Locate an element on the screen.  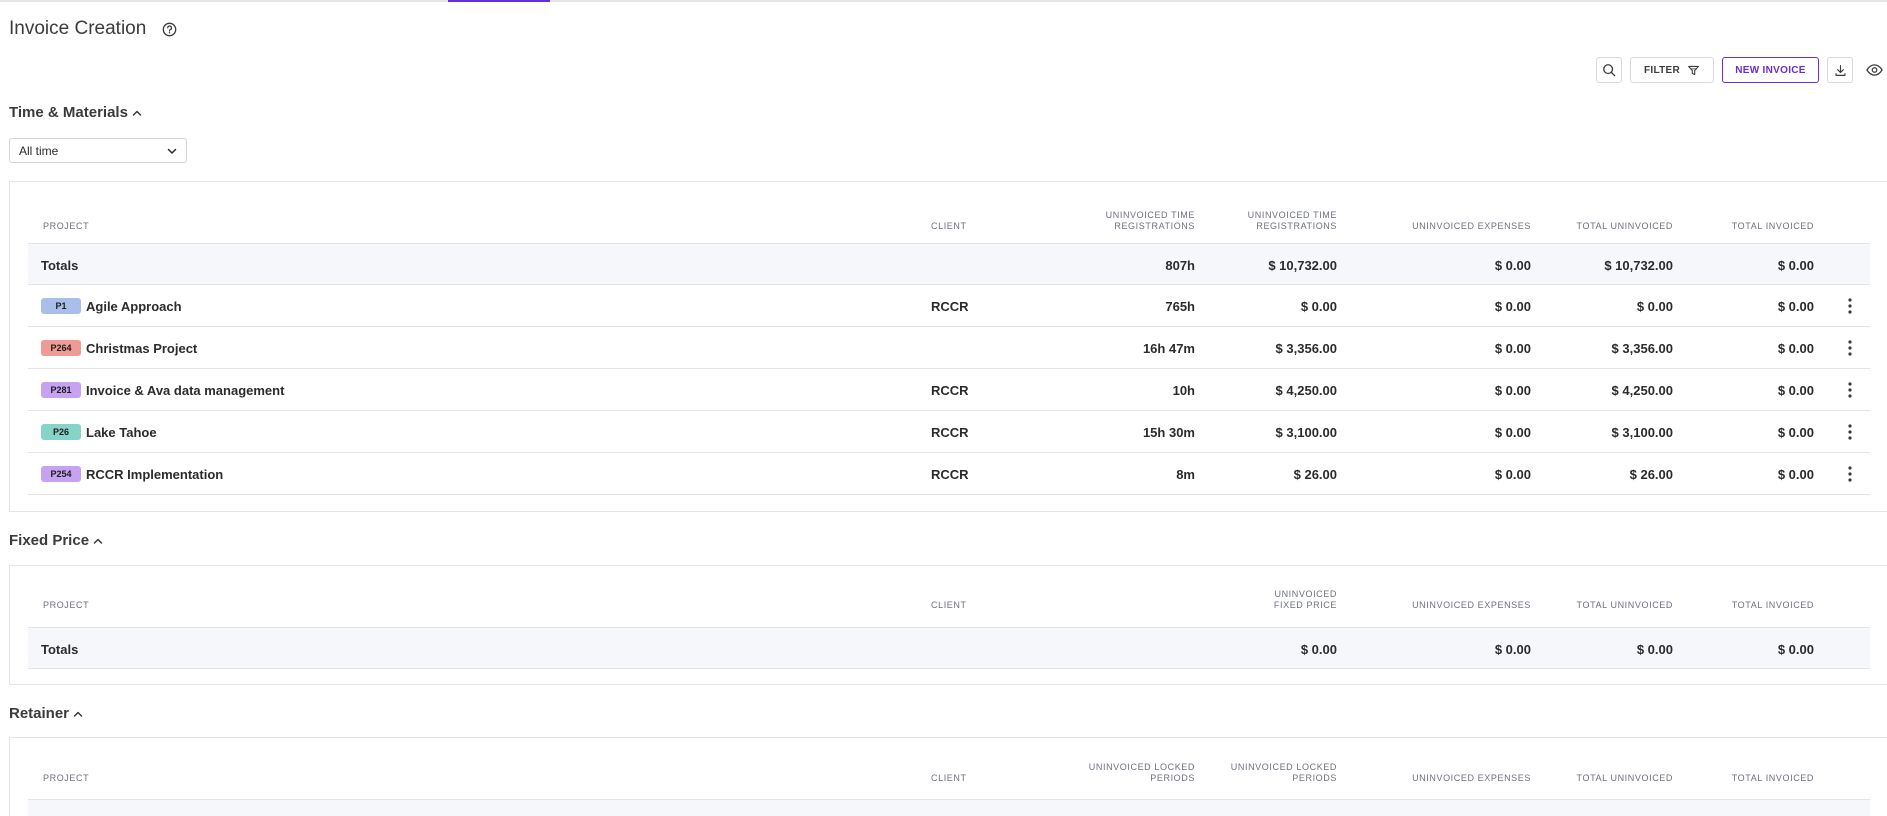
project-cell: P1 Agile Approach is located at coordinates (111, 306).